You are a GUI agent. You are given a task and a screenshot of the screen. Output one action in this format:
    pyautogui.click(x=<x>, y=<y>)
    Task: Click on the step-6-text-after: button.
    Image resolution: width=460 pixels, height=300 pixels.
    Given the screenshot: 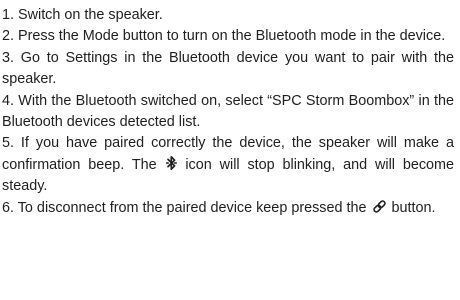 What is the action you would take?
    pyautogui.click(x=413, y=207)
    